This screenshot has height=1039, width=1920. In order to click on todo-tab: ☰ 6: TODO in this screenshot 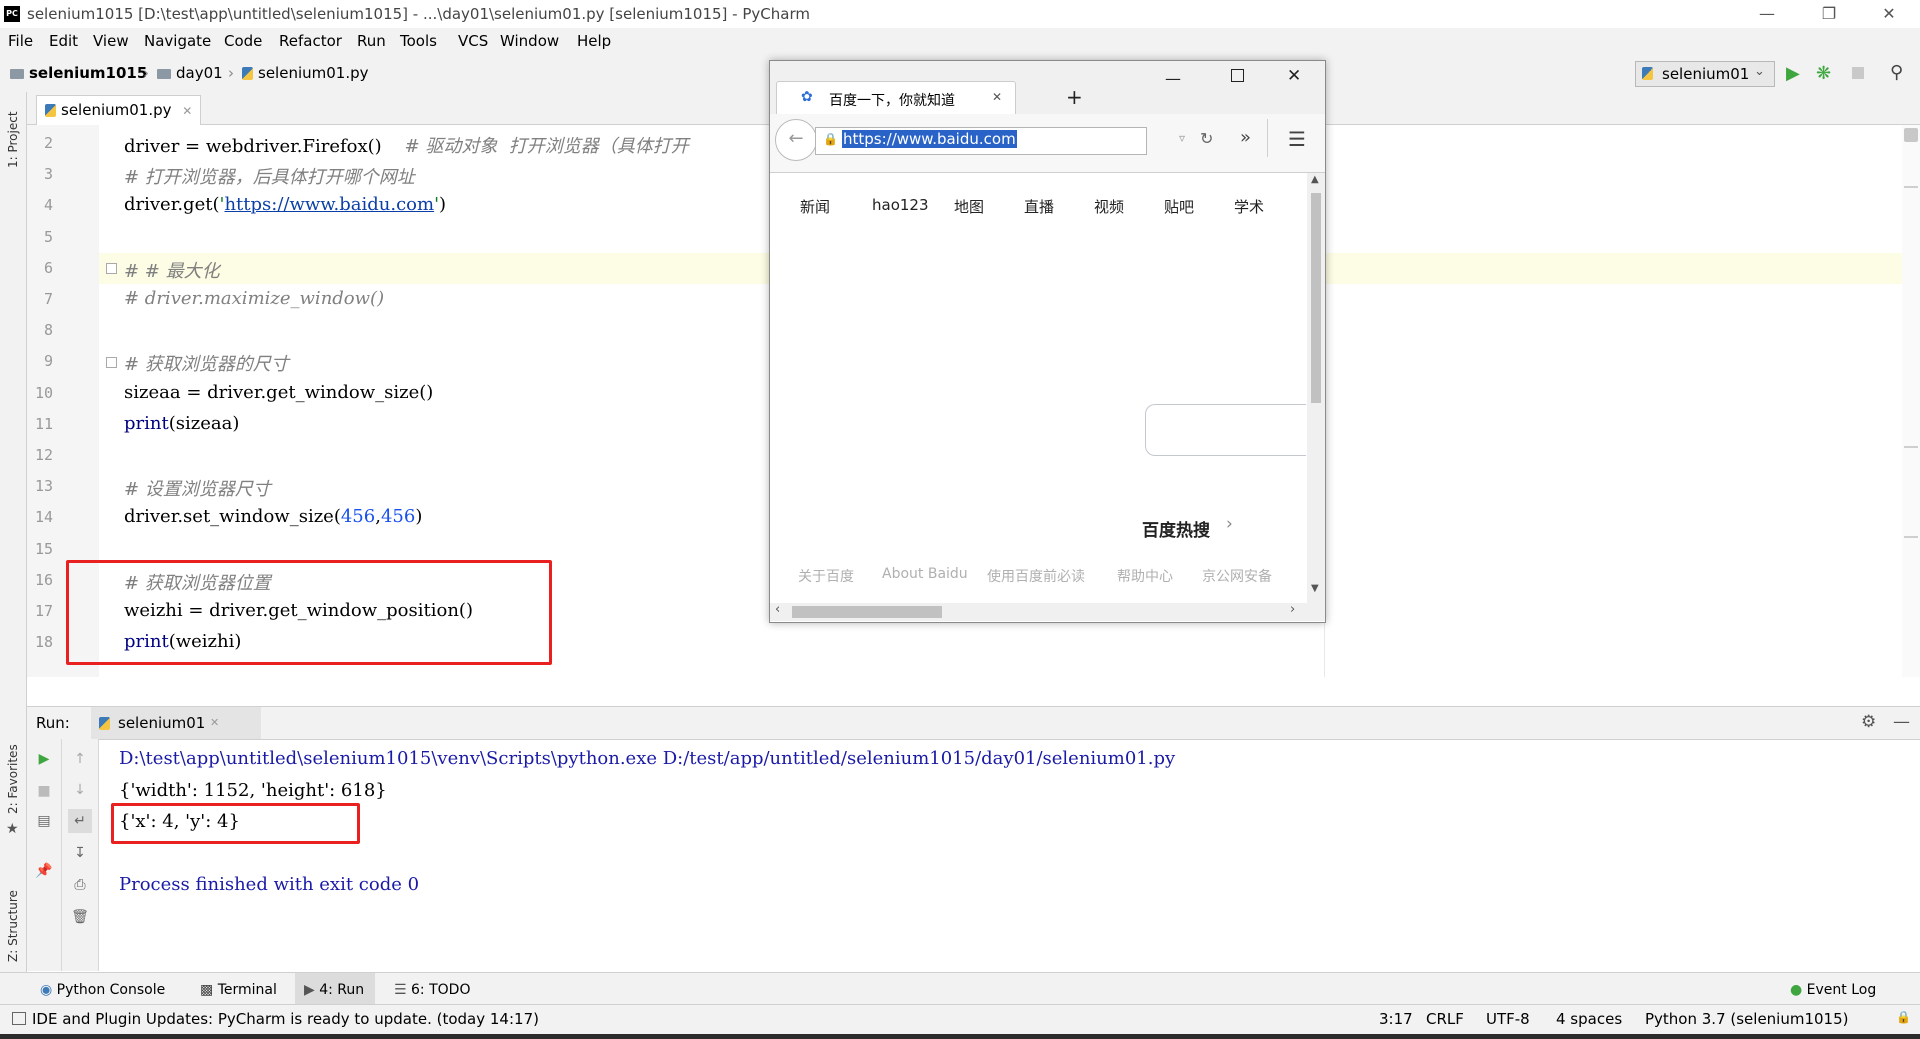, I will do `click(432, 990)`.